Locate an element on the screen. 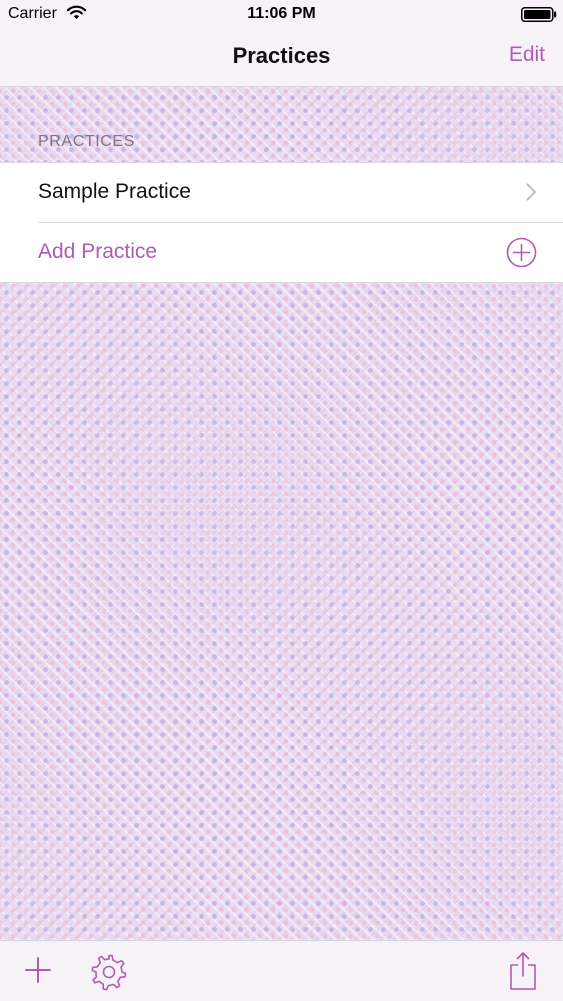 This screenshot has height=1001, width=563. bottom-toolbar is located at coordinates (281, 970).